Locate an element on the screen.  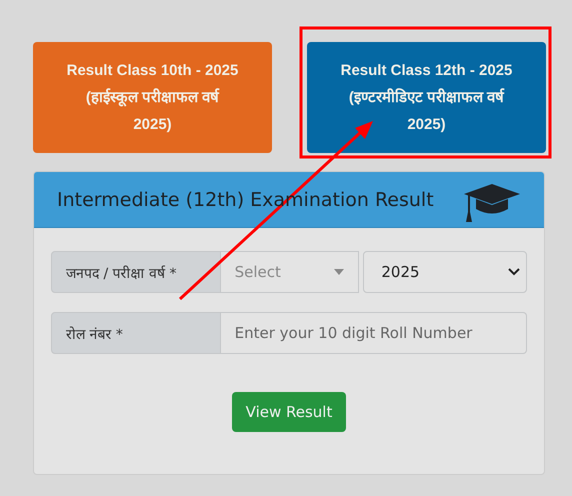
chevron-down-icon is located at coordinates (514, 272).